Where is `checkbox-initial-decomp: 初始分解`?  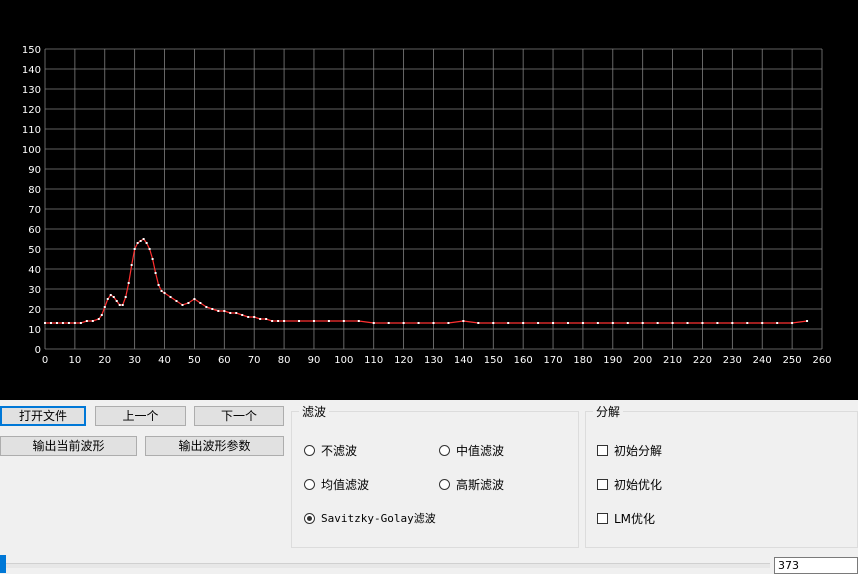 checkbox-initial-decomp: 初始分解 is located at coordinates (629, 450).